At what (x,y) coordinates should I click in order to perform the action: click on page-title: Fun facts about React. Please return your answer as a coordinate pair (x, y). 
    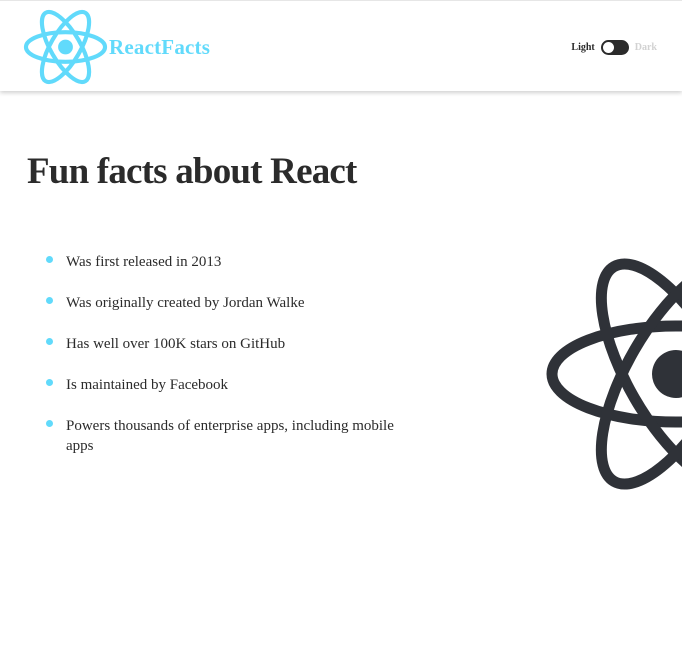
    Looking at the image, I should click on (192, 171).